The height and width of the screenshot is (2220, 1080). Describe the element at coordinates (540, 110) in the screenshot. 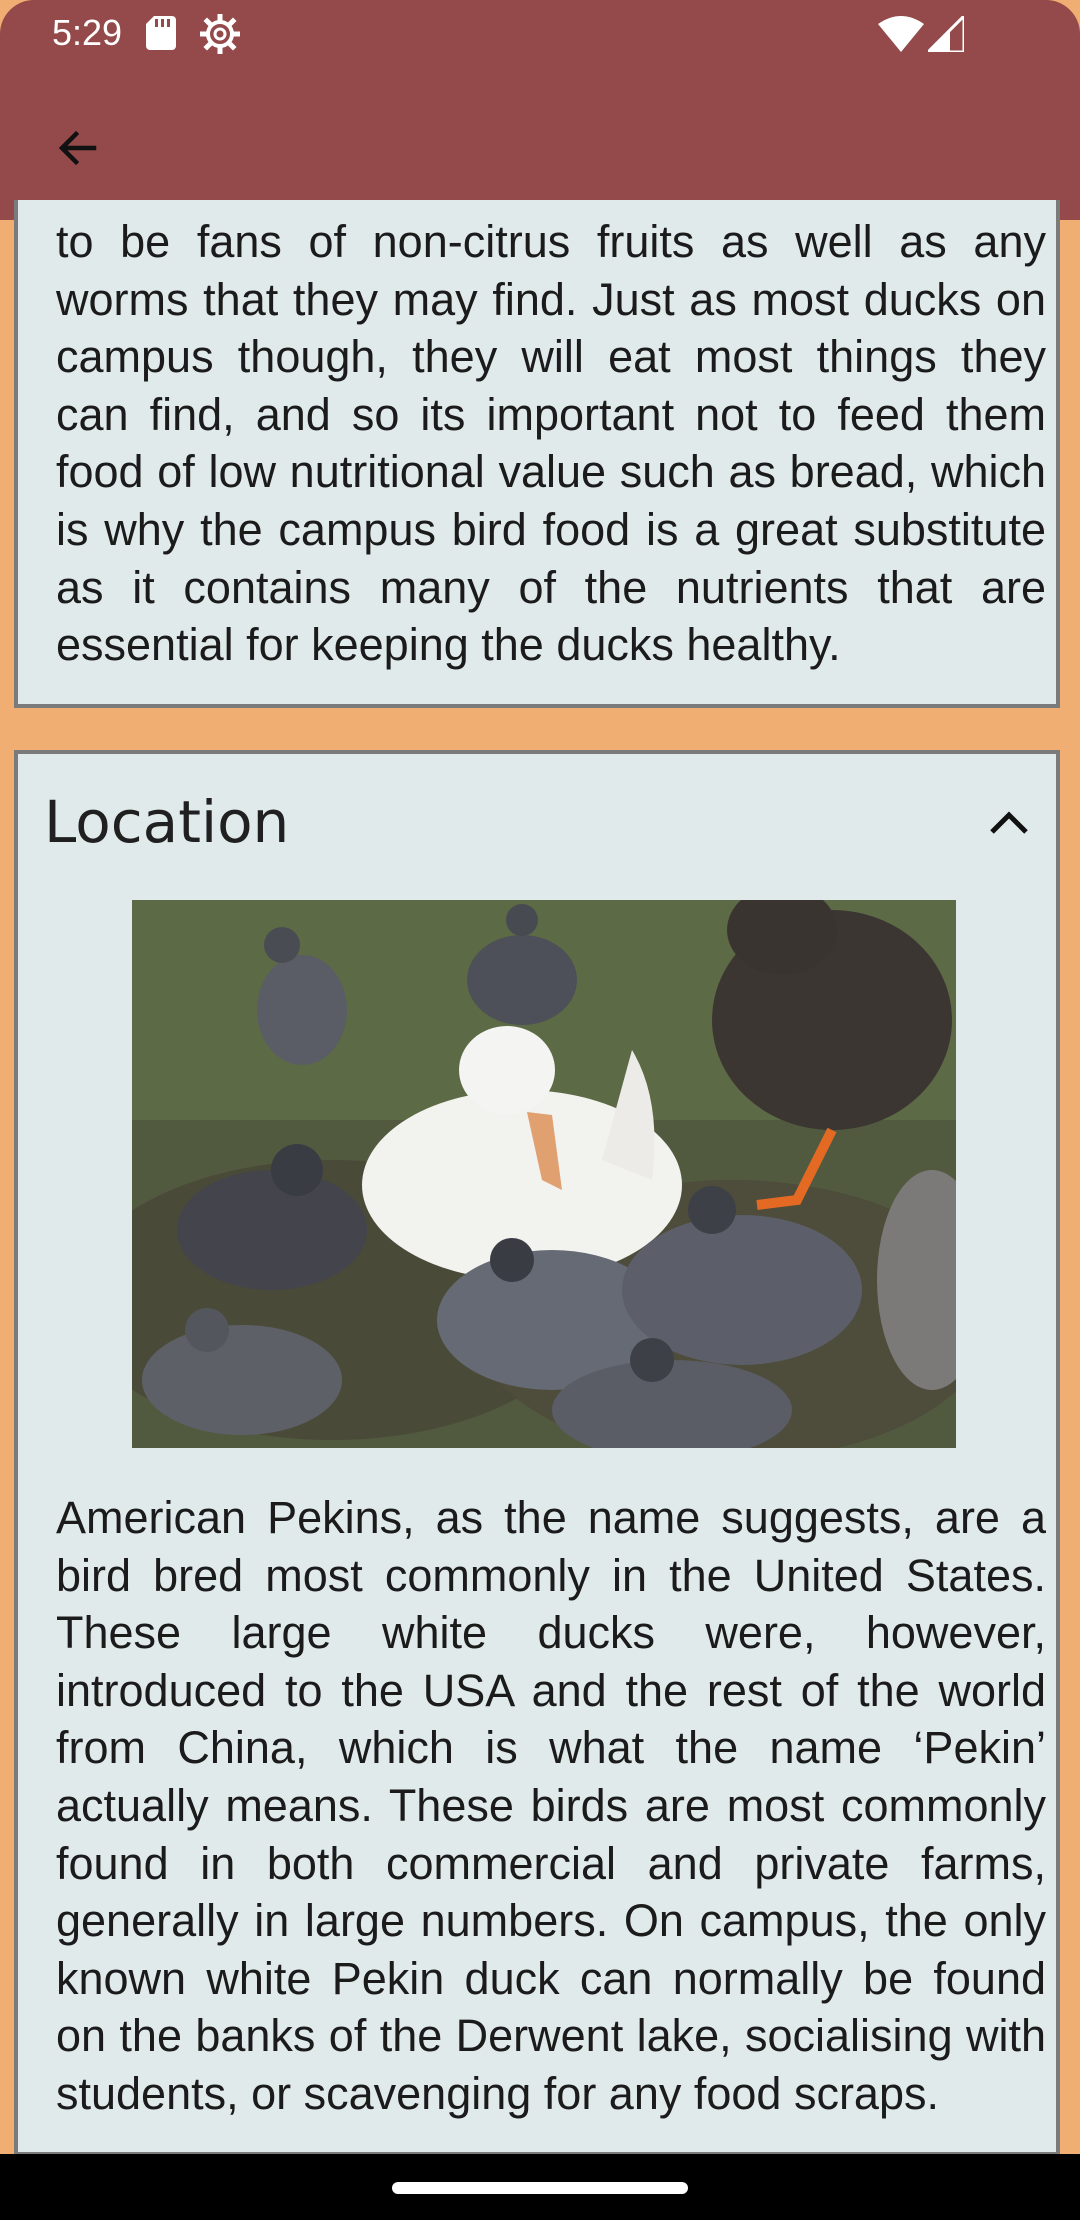

I see `app-bar: 5:29` at that location.